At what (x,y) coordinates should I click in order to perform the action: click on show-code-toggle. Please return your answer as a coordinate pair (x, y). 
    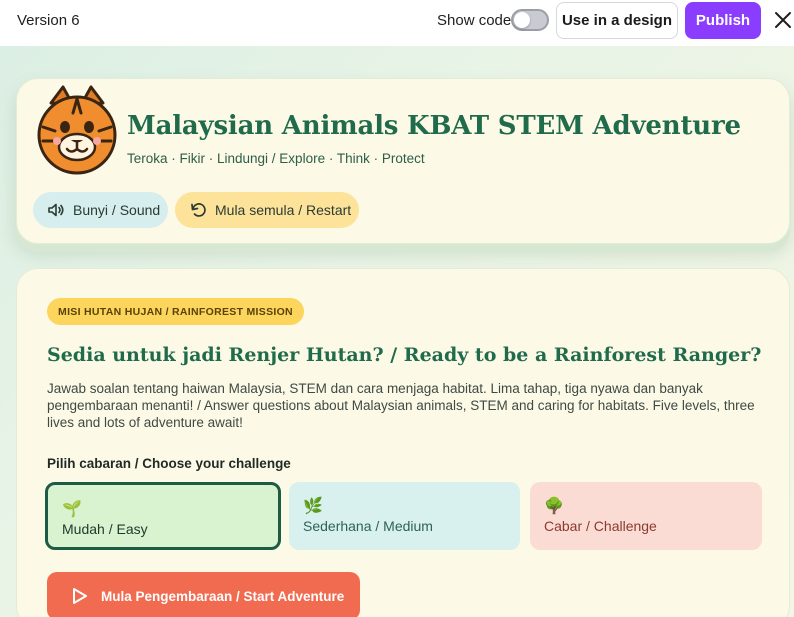
    Looking at the image, I should click on (530, 20).